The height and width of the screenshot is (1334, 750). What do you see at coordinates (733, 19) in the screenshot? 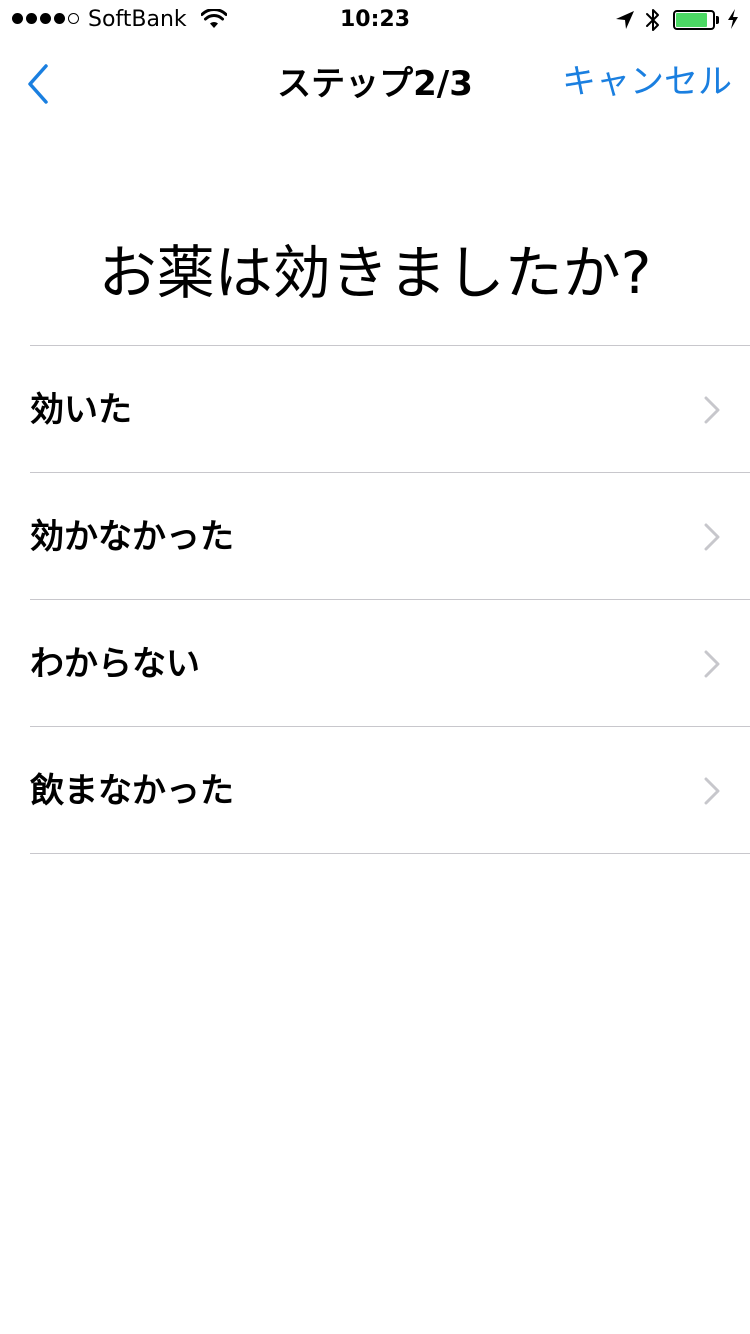
I see `charging-bolt-icon` at bounding box center [733, 19].